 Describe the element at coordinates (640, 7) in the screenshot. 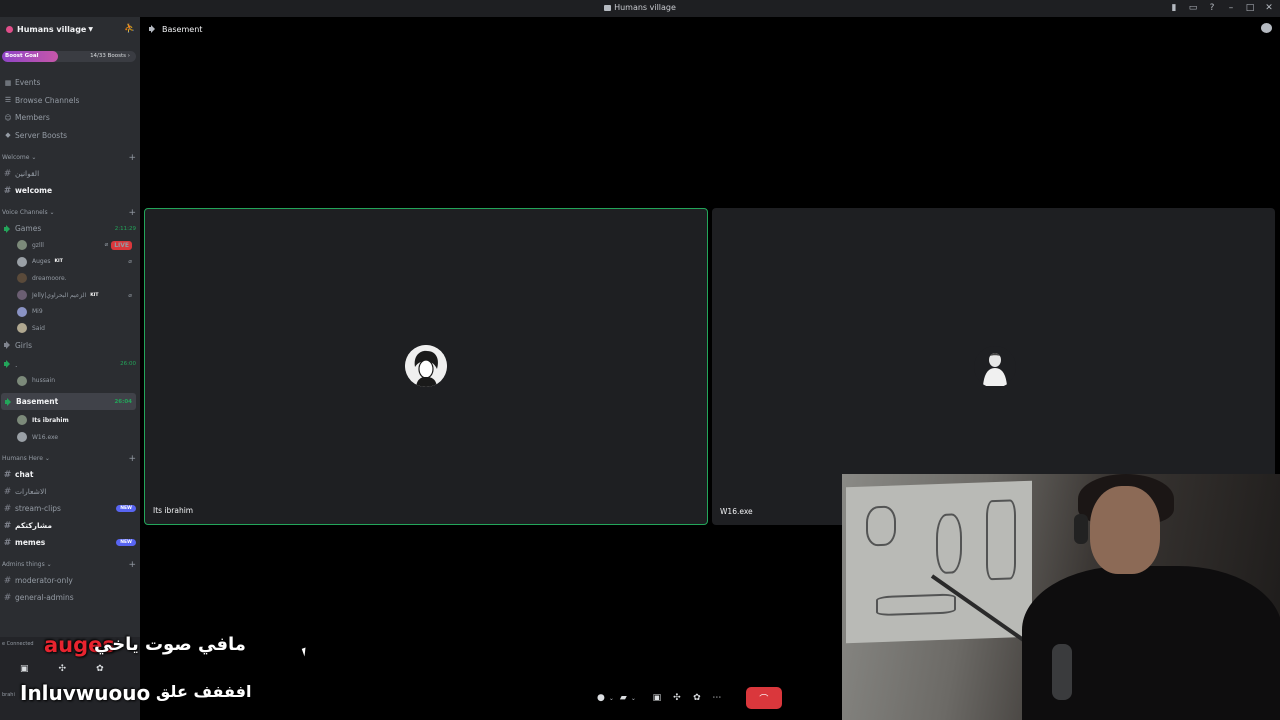

I see `window-title: Humans village` at that location.